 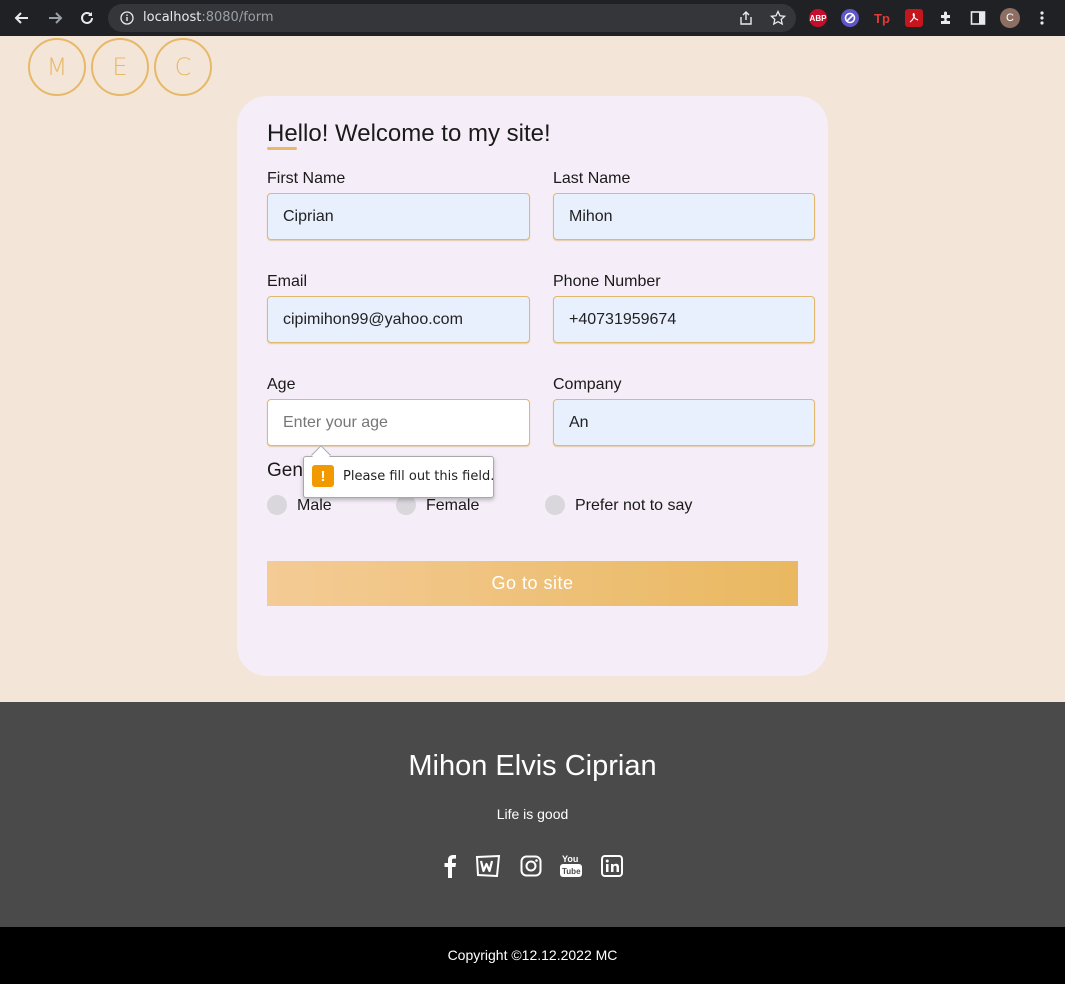 What do you see at coordinates (208, 17) in the screenshot?
I see `url-text: localhost:8080/form` at bounding box center [208, 17].